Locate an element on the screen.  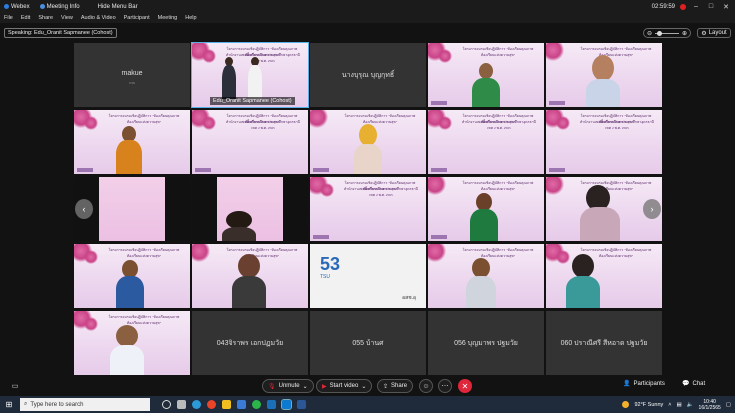
participant-tile-makue: makue ma is located at coordinates (132, 75).